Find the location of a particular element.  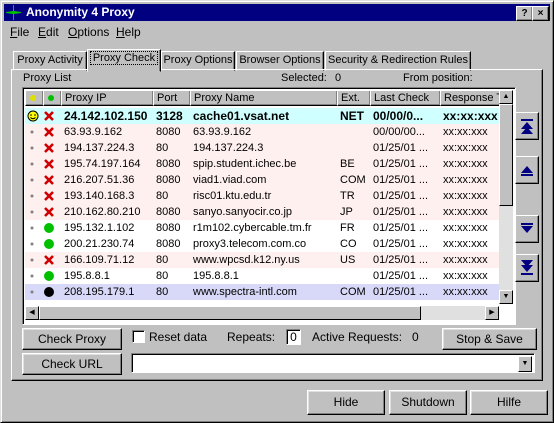

down-arrow-icon is located at coordinates (527, 228).